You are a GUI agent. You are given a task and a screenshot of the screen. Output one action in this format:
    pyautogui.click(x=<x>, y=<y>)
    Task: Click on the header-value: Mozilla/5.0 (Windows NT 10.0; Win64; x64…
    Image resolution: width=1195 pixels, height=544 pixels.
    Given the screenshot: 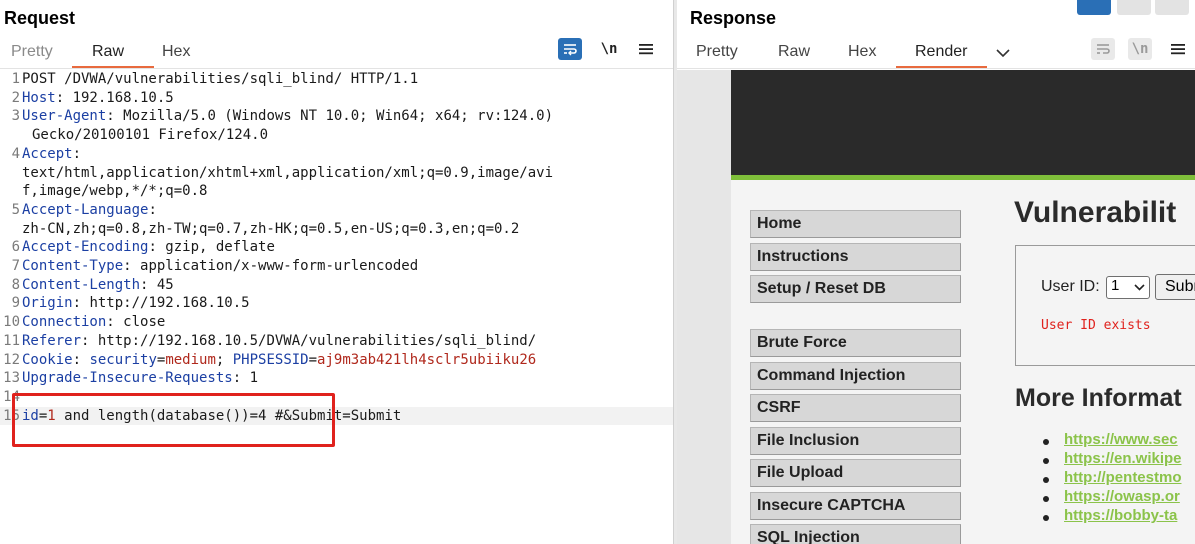 What is the action you would take?
    pyautogui.click(x=338, y=116)
    